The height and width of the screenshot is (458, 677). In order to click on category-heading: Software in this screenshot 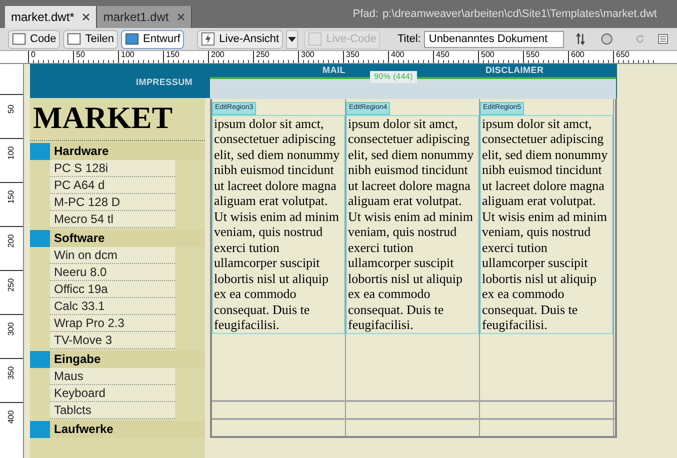, I will do `click(127, 238)`.